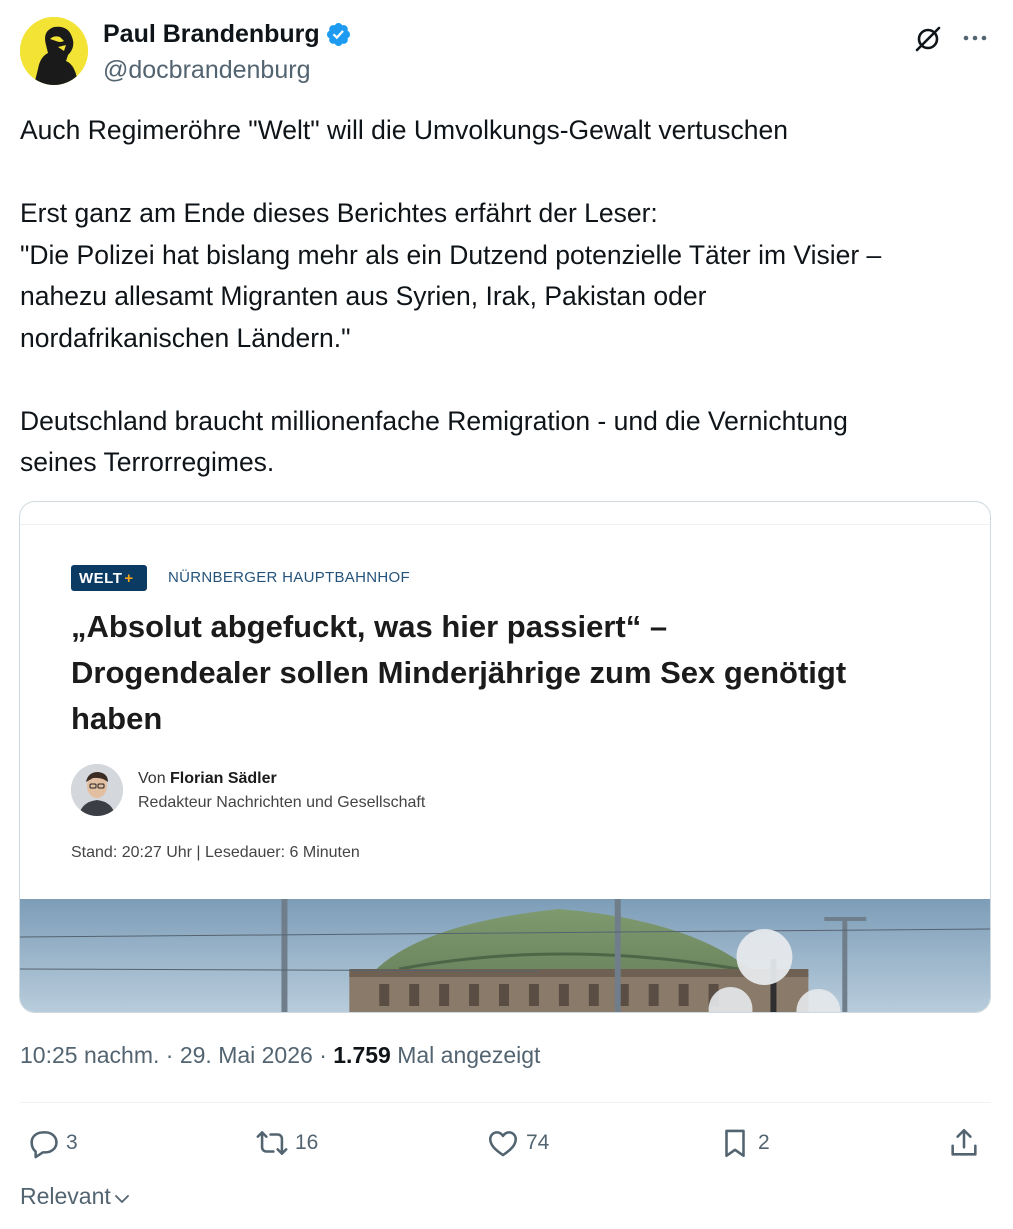 This screenshot has height=1229, width=1013. Describe the element at coordinates (538, 1142) in the screenshot. I see `like-count: 74` at that location.